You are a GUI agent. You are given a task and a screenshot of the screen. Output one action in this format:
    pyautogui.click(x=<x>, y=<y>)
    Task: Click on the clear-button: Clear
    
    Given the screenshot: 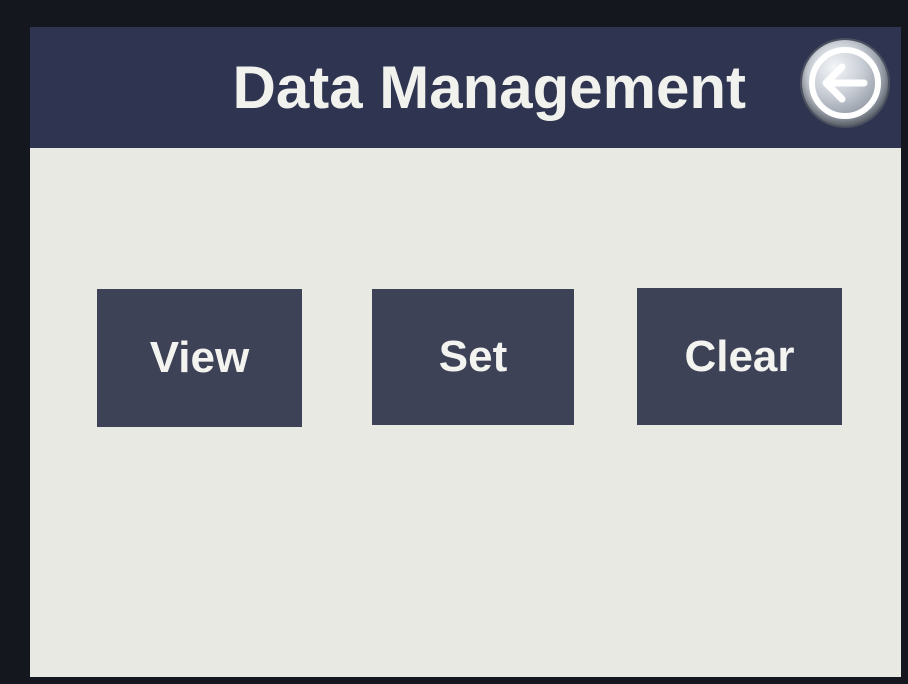 What is the action you would take?
    pyautogui.click(x=739, y=356)
    